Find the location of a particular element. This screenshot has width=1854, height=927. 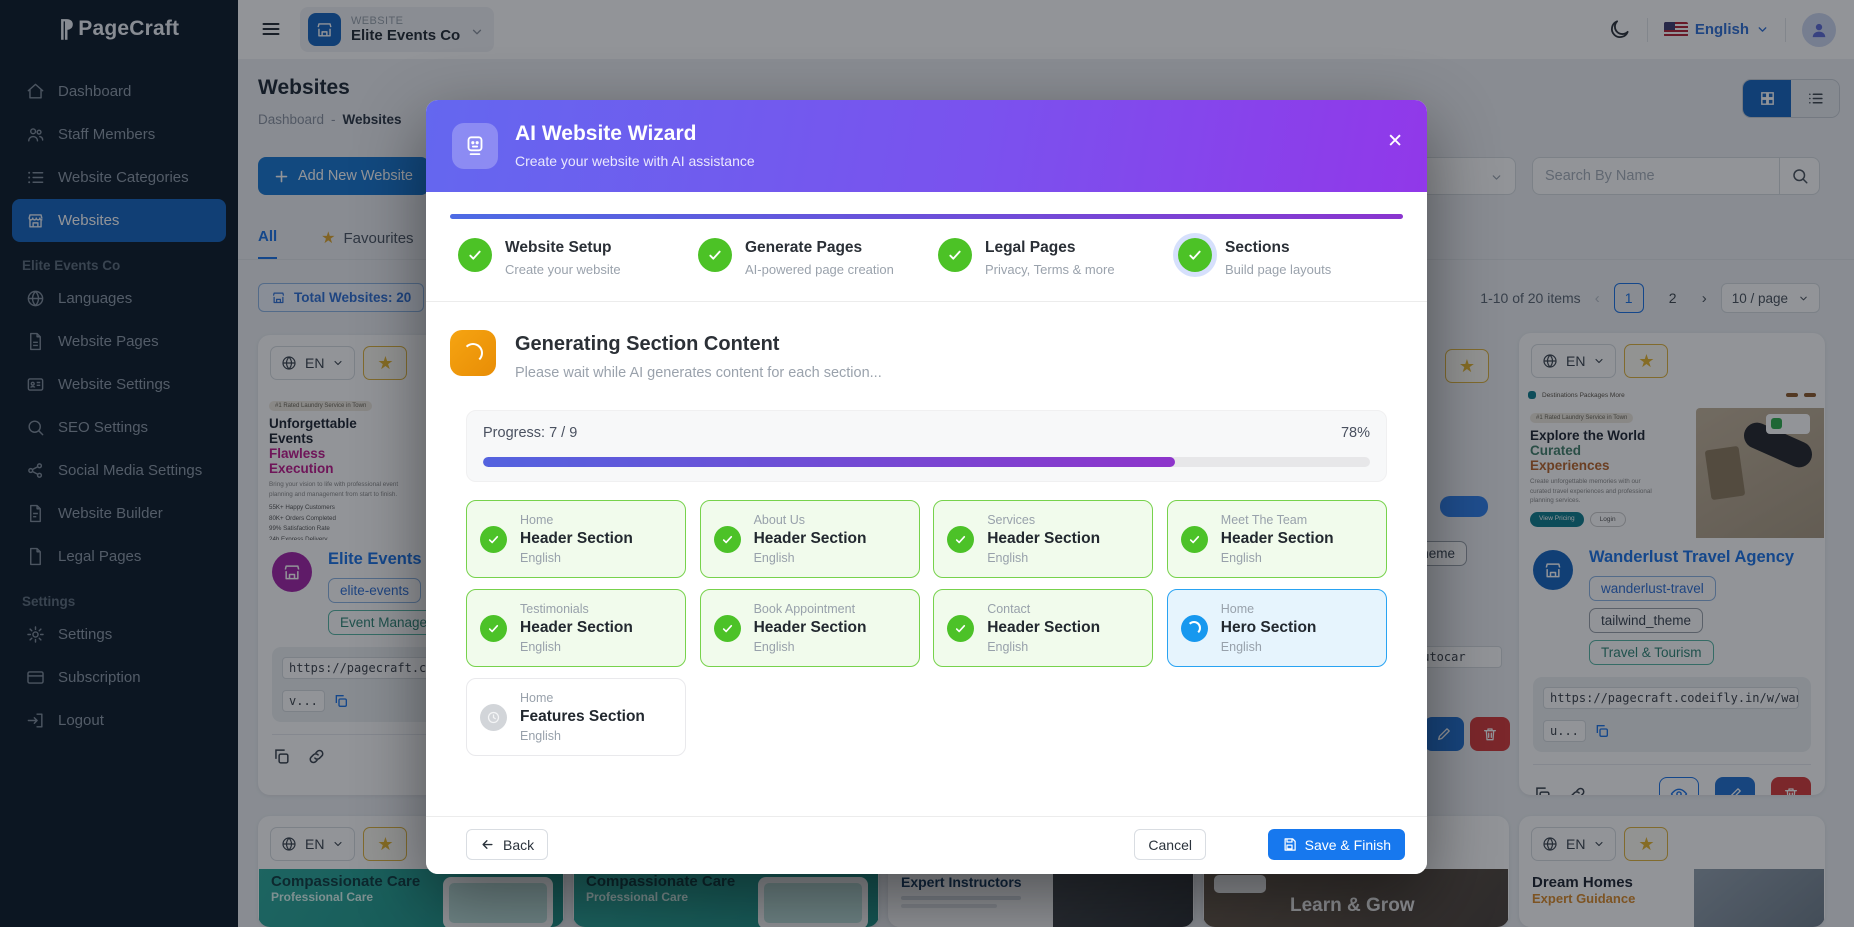

generating-spinner-icon is located at coordinates (473, 353).